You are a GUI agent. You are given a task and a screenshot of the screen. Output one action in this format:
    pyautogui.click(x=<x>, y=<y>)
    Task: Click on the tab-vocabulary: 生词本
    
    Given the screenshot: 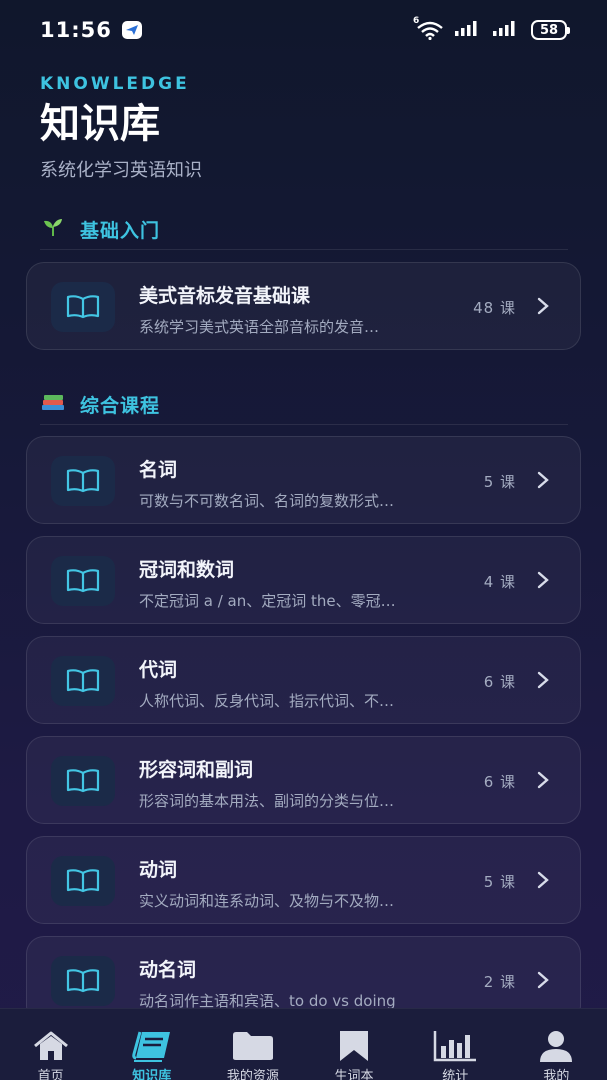 What is the action you would take?
    pyautogui.click(x=354, y=1054)
    